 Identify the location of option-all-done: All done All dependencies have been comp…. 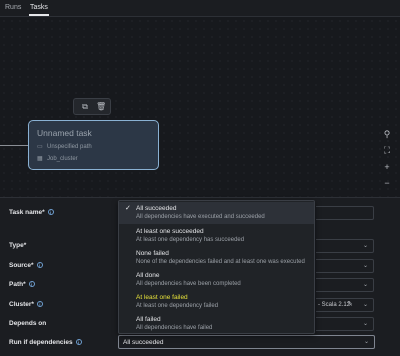
(216, 280).